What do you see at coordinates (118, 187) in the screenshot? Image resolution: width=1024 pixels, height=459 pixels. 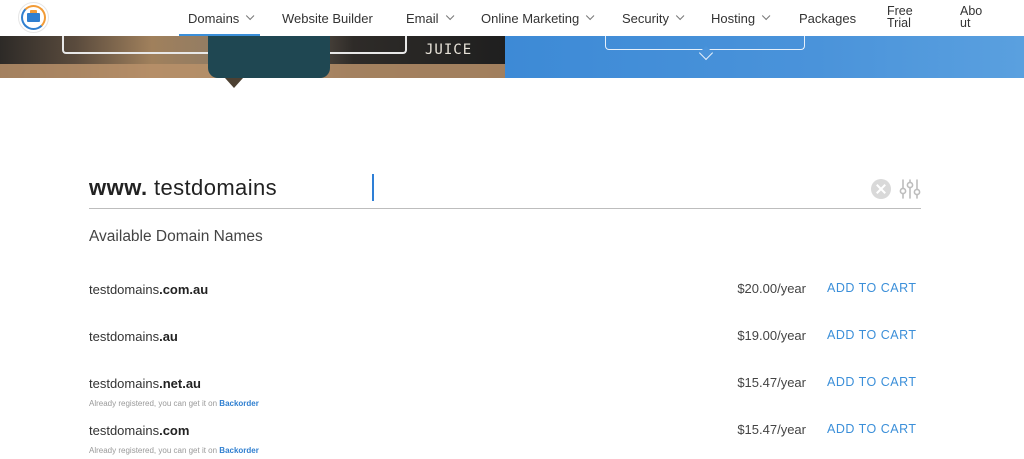 I see `search-prefix: www.` at bounding box center [118, 187].